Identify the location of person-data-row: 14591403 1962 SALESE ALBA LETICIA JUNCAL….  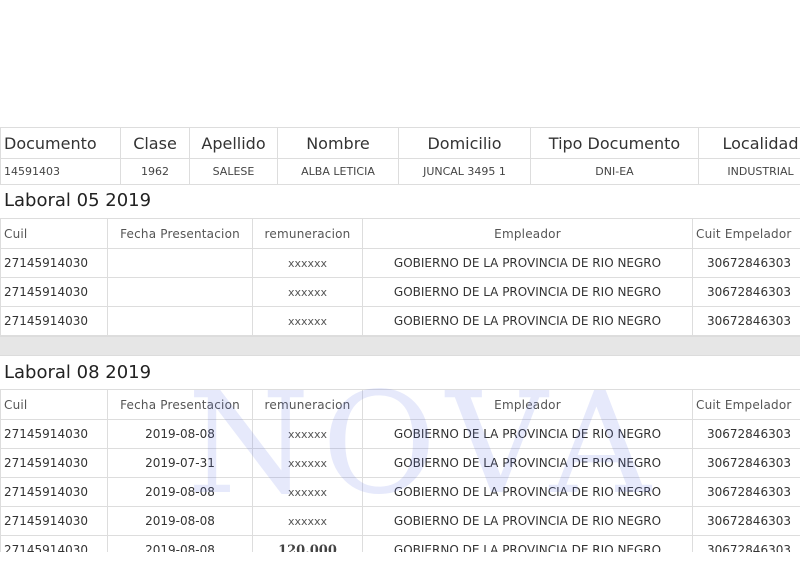
(400, 171).